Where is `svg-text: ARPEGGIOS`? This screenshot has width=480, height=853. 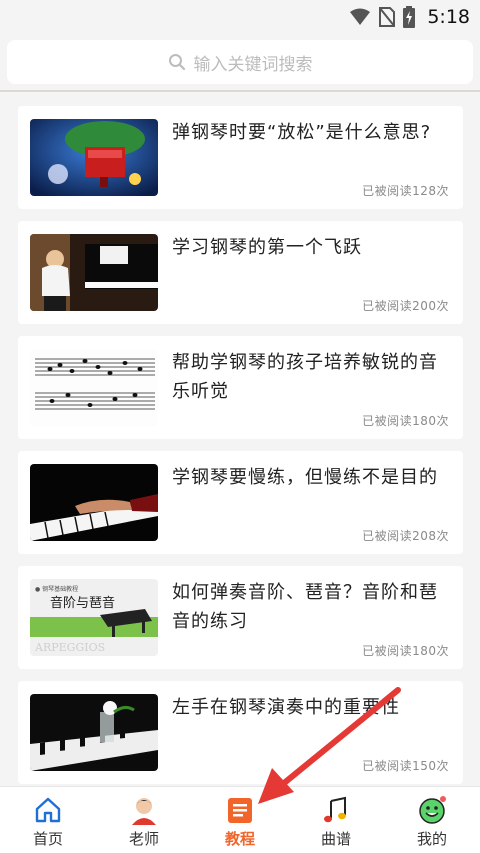 svg-text: ARPEGGIOS is located at coordinates (69, 647).